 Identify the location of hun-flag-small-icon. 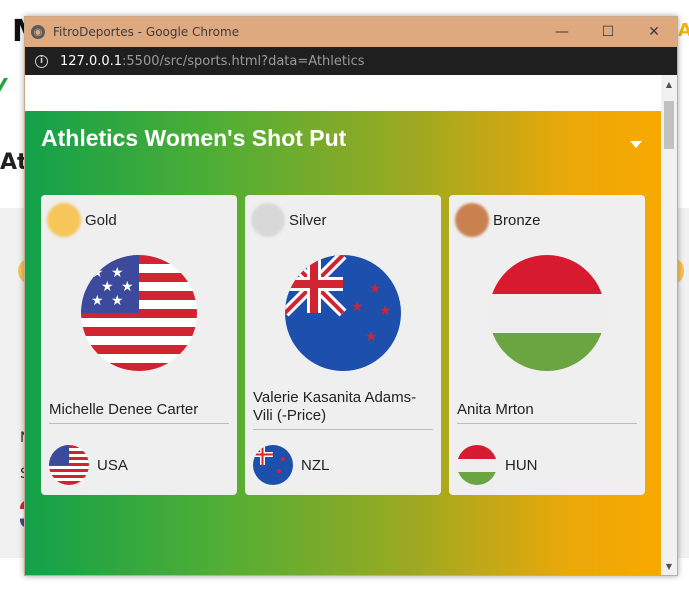
(477, 465).